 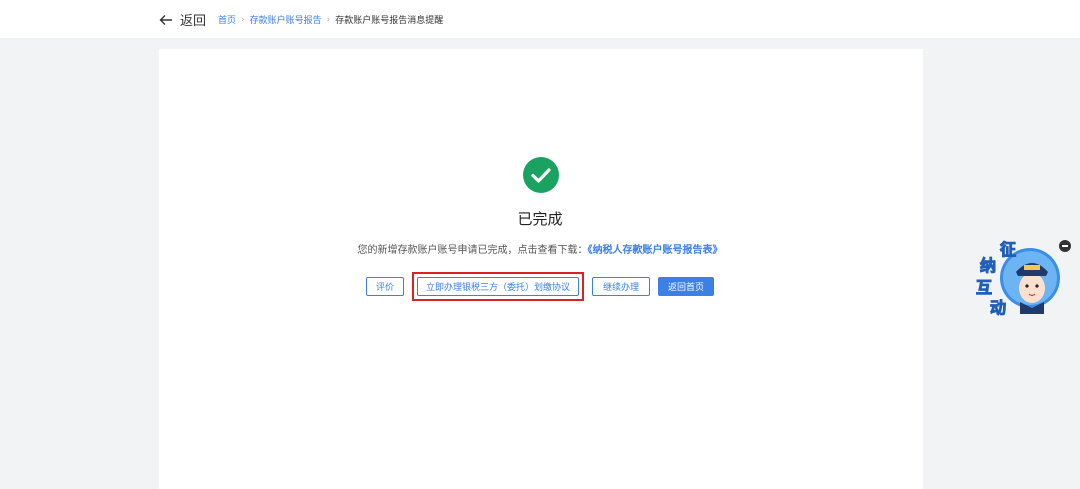 What do you see at coordinates (541, 175) in the screenshot?
I see `check-circle-icon` at bounding box center [541, 175].